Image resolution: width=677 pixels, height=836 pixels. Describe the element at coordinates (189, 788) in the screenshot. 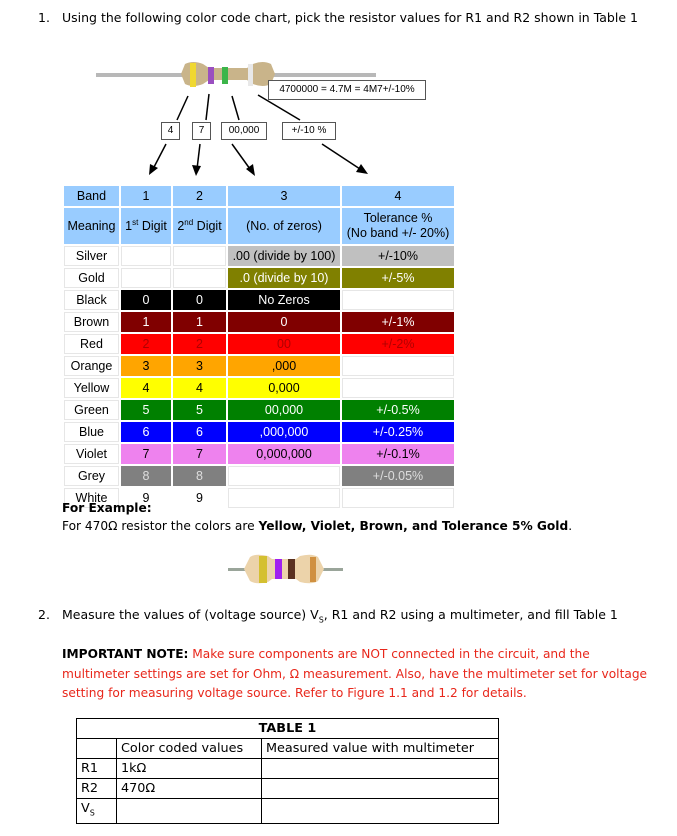

I see `color-coded-value: 470Ω` at that location.